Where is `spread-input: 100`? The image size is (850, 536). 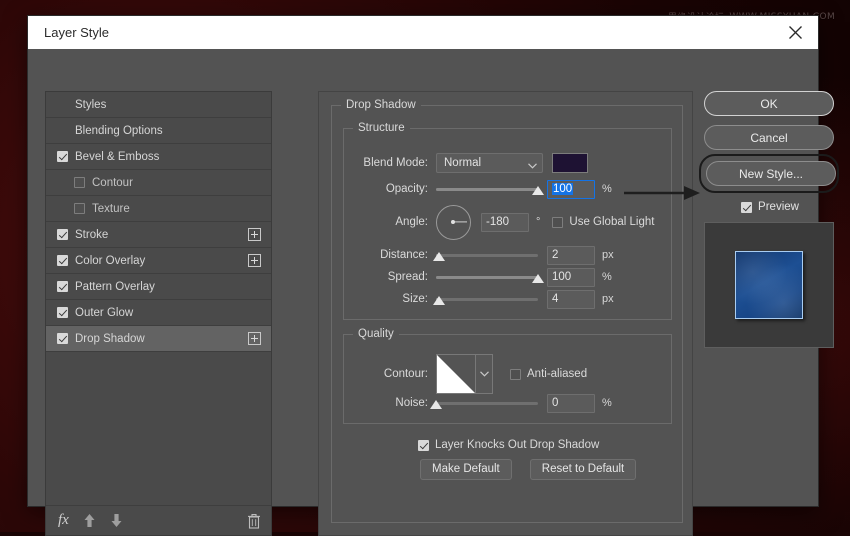
spread-input: 100 is located at coordinates (571, 277).